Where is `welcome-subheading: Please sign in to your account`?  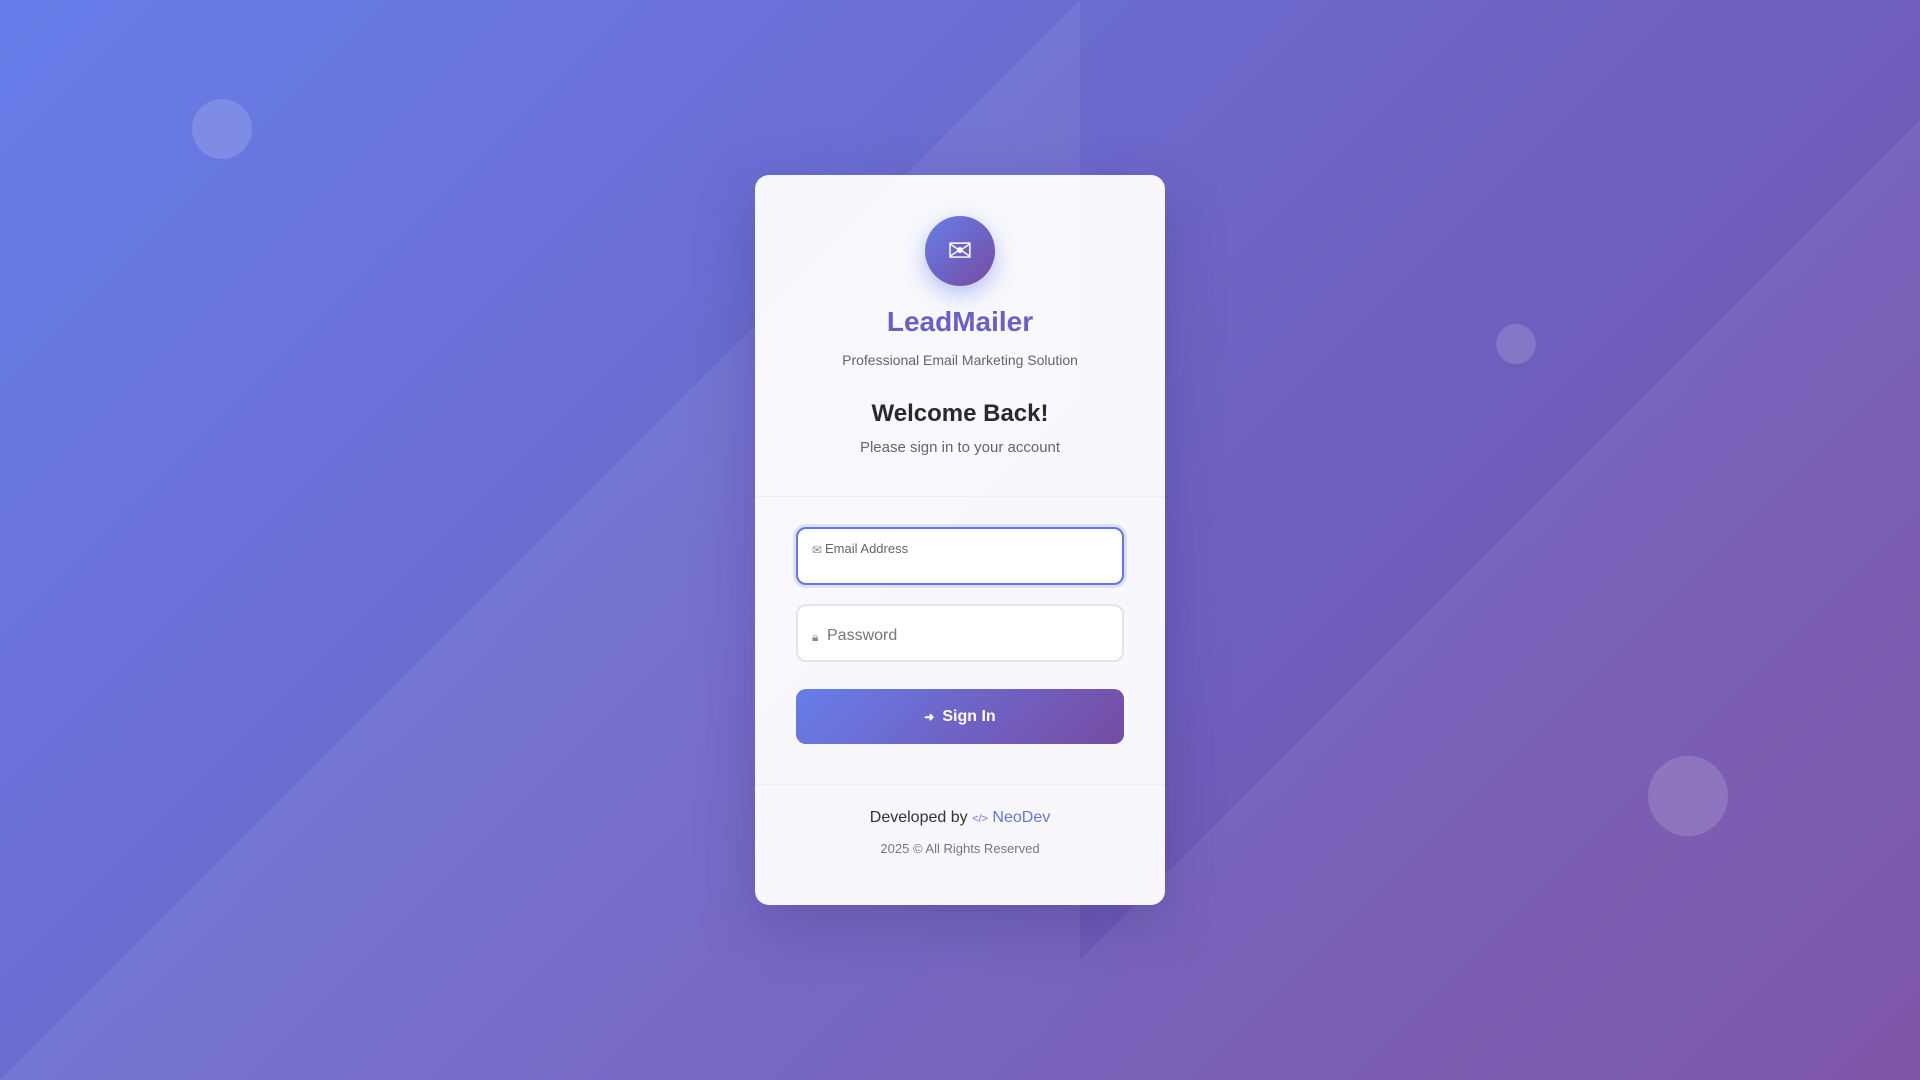 welcome-subheading: Please sign in to your account is located at coordinates (960, 447).